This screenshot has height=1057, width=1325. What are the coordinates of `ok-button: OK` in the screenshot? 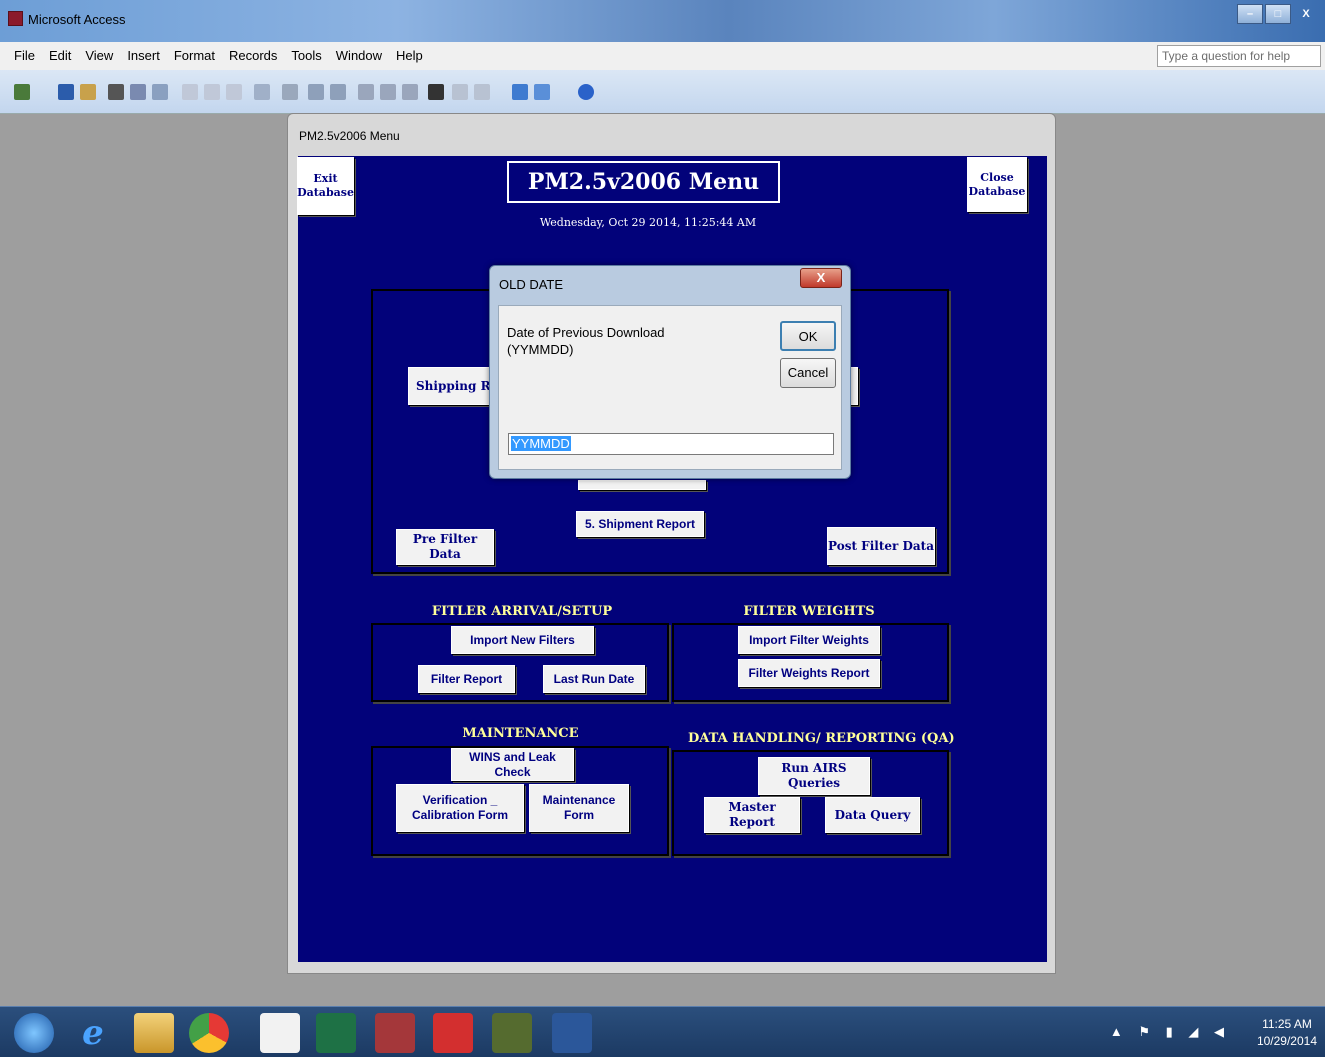 It's located at (808, 336).